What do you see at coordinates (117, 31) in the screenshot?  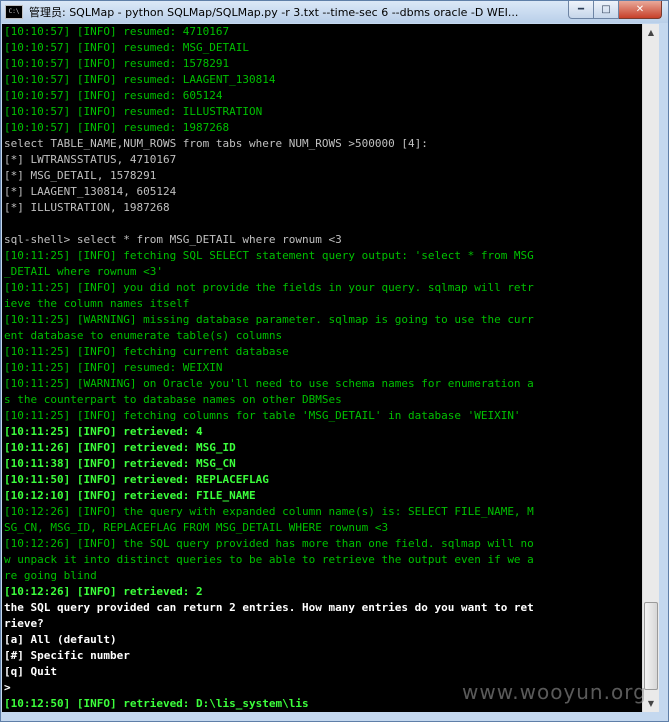 I see `console-line: [10:10:57] [INFO] resumed: 4710167` at bounding box center [117, 31].